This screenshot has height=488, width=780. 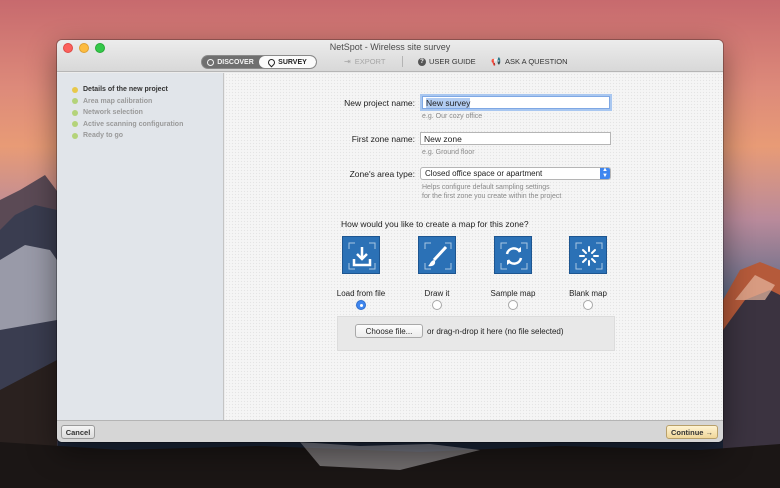 I want to click on draw-it-radio, so click(x=437, y=305).